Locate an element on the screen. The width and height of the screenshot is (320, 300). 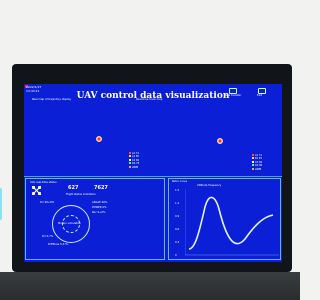
side-handle is located at coordinates (1, 204).